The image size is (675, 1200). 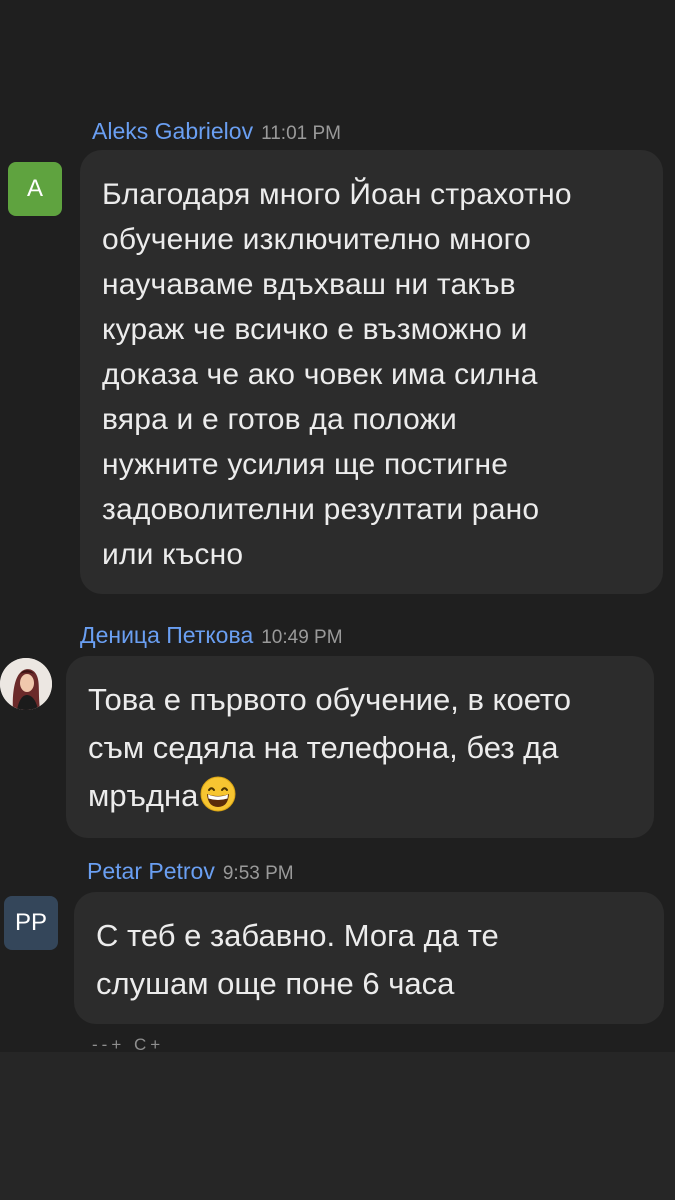 What do you see at coordinates (151, 871) in the screenshot?
I see `sender-name: Petar Petrov` at bounding box center [151, 871].